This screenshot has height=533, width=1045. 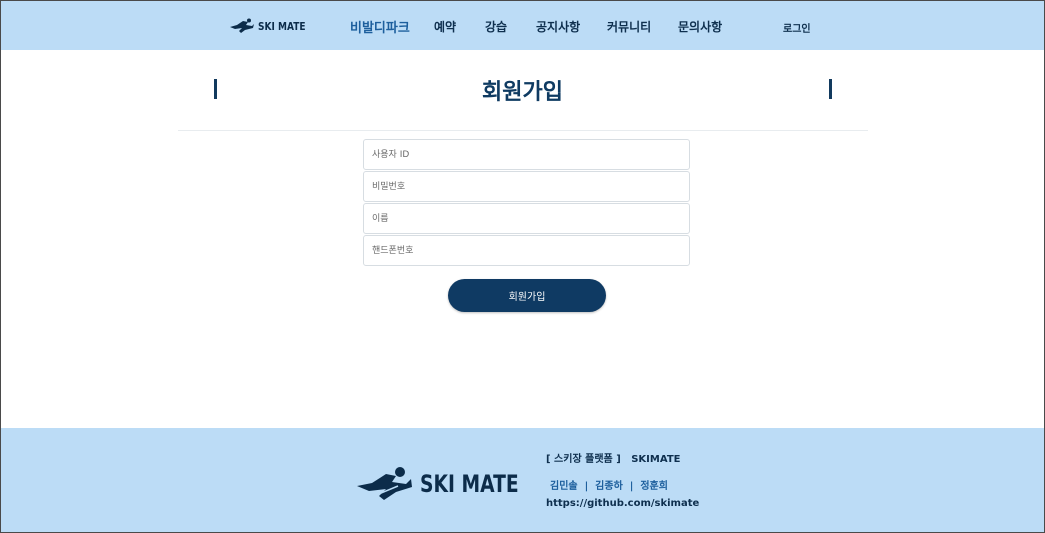 I want to click on header-logo: SKI MATE, so click(x=272, y=26).